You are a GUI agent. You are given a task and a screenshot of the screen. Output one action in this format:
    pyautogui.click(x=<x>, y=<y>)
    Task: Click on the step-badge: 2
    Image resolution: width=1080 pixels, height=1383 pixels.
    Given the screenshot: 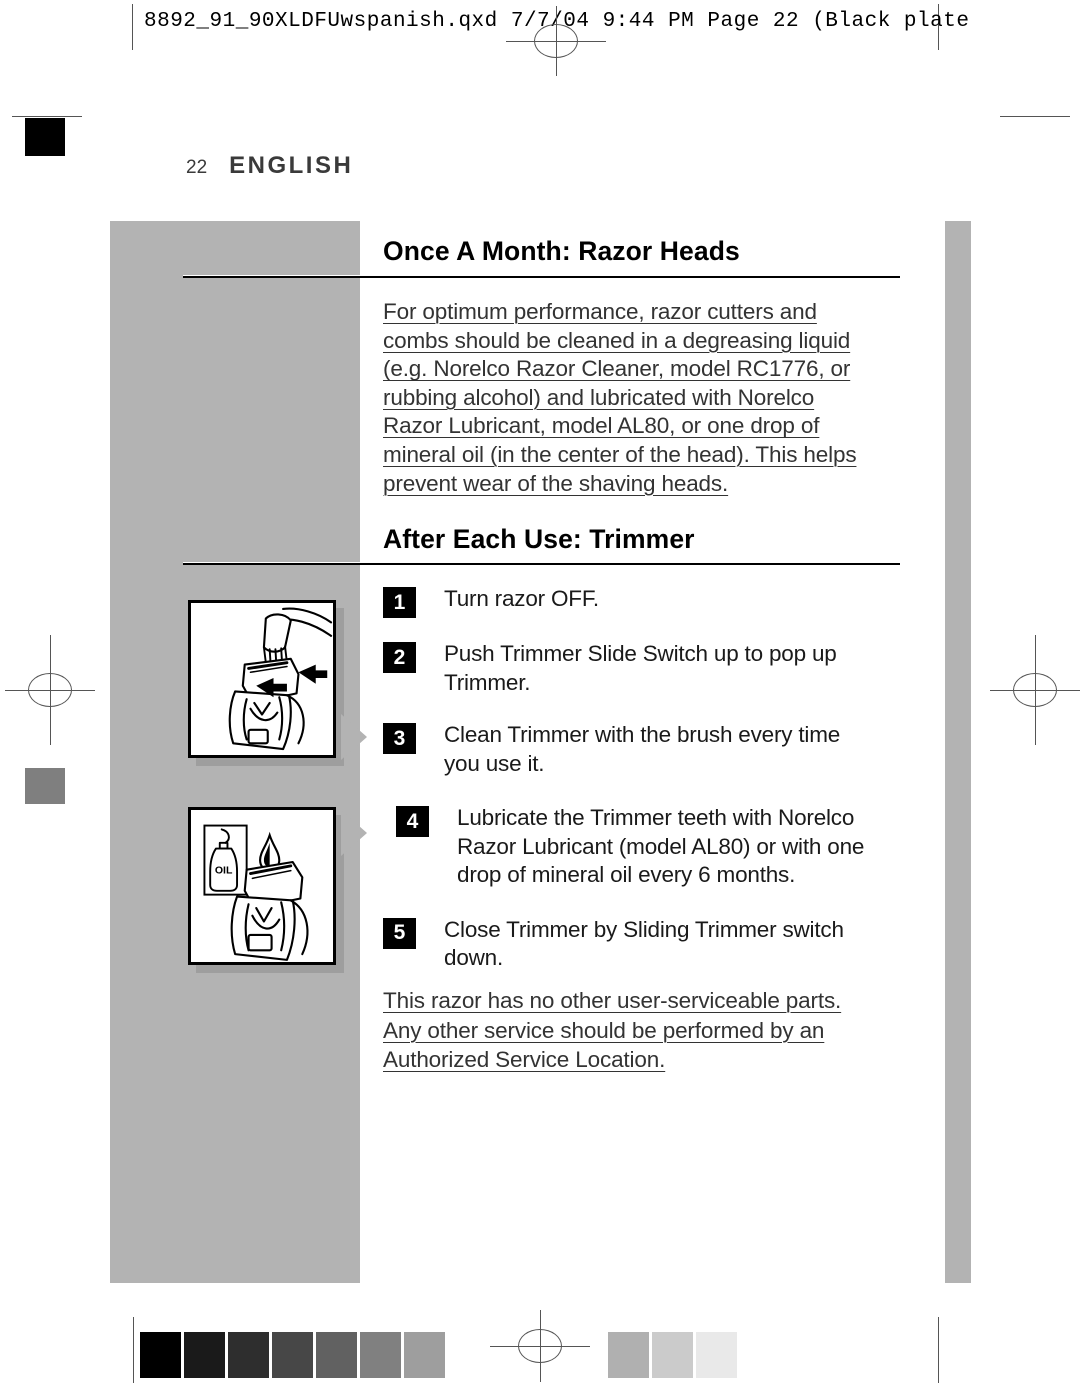 What is the action you would take?
    pyautogui.click(x=399, y=657)
    